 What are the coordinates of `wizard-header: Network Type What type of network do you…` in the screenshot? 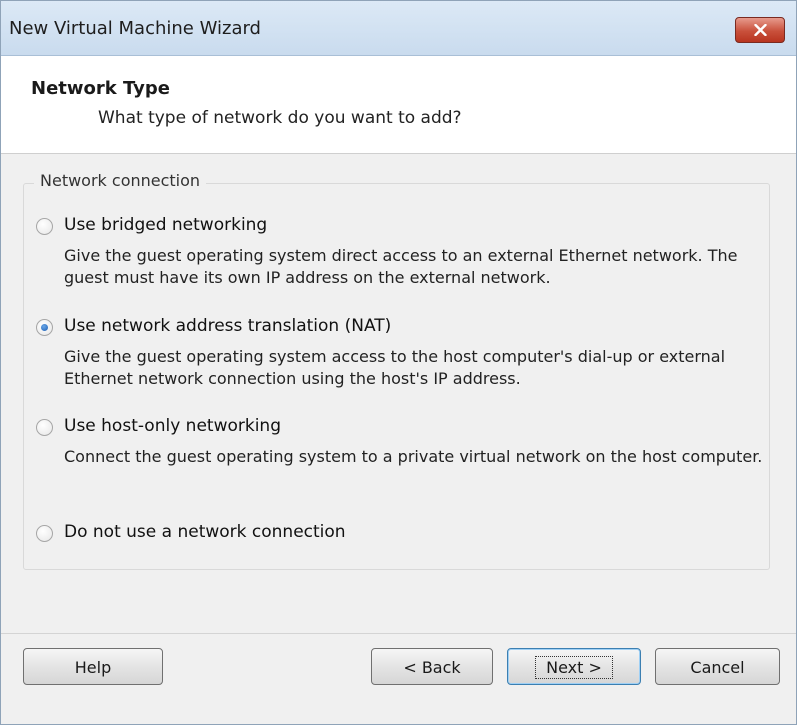 It's located at (398, 105).